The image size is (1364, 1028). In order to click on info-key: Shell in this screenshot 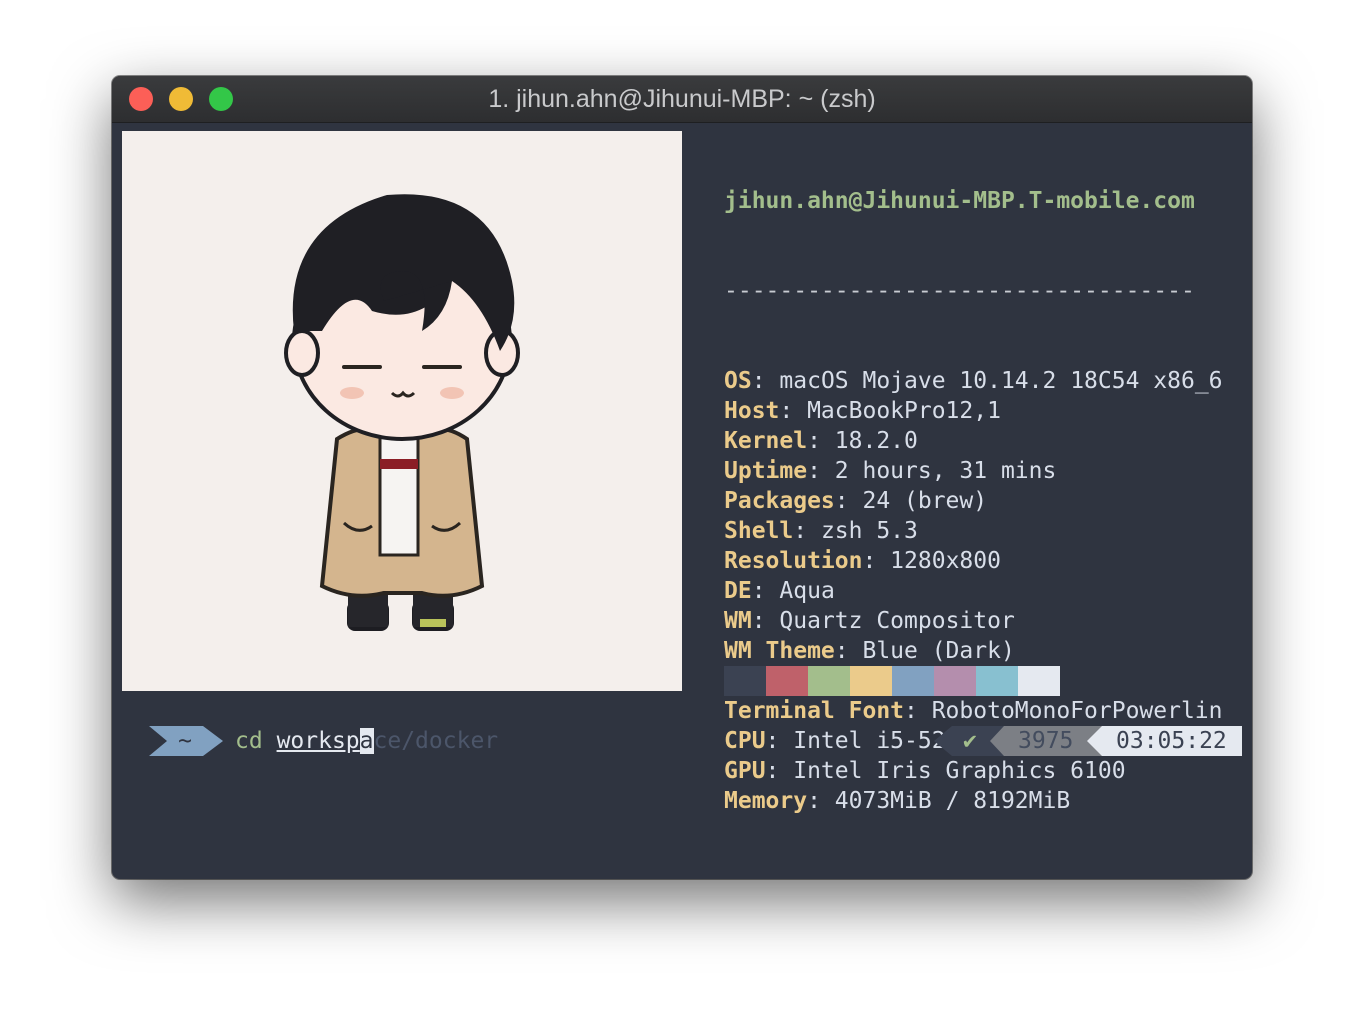, I will do `click(759, 531)`.